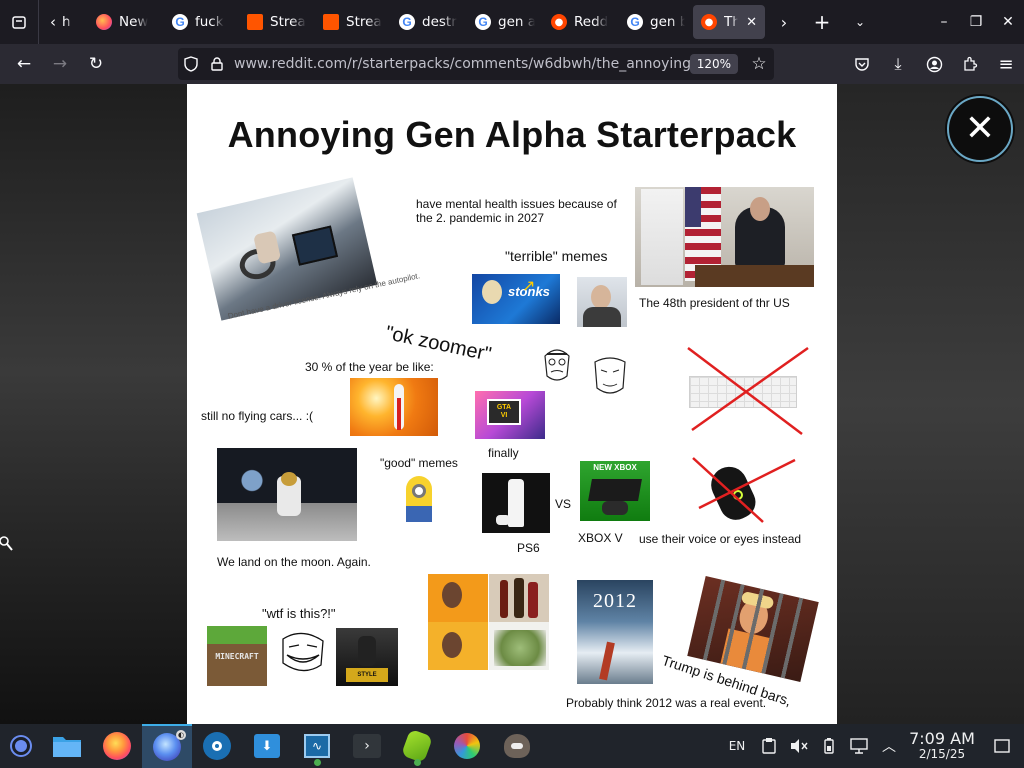 The height and width of the screenshot is (768, 1024). What do you see at coordinates (67, 746) in the screenshot?
I see `file-manager-icon` at bounding box center [67, 746].